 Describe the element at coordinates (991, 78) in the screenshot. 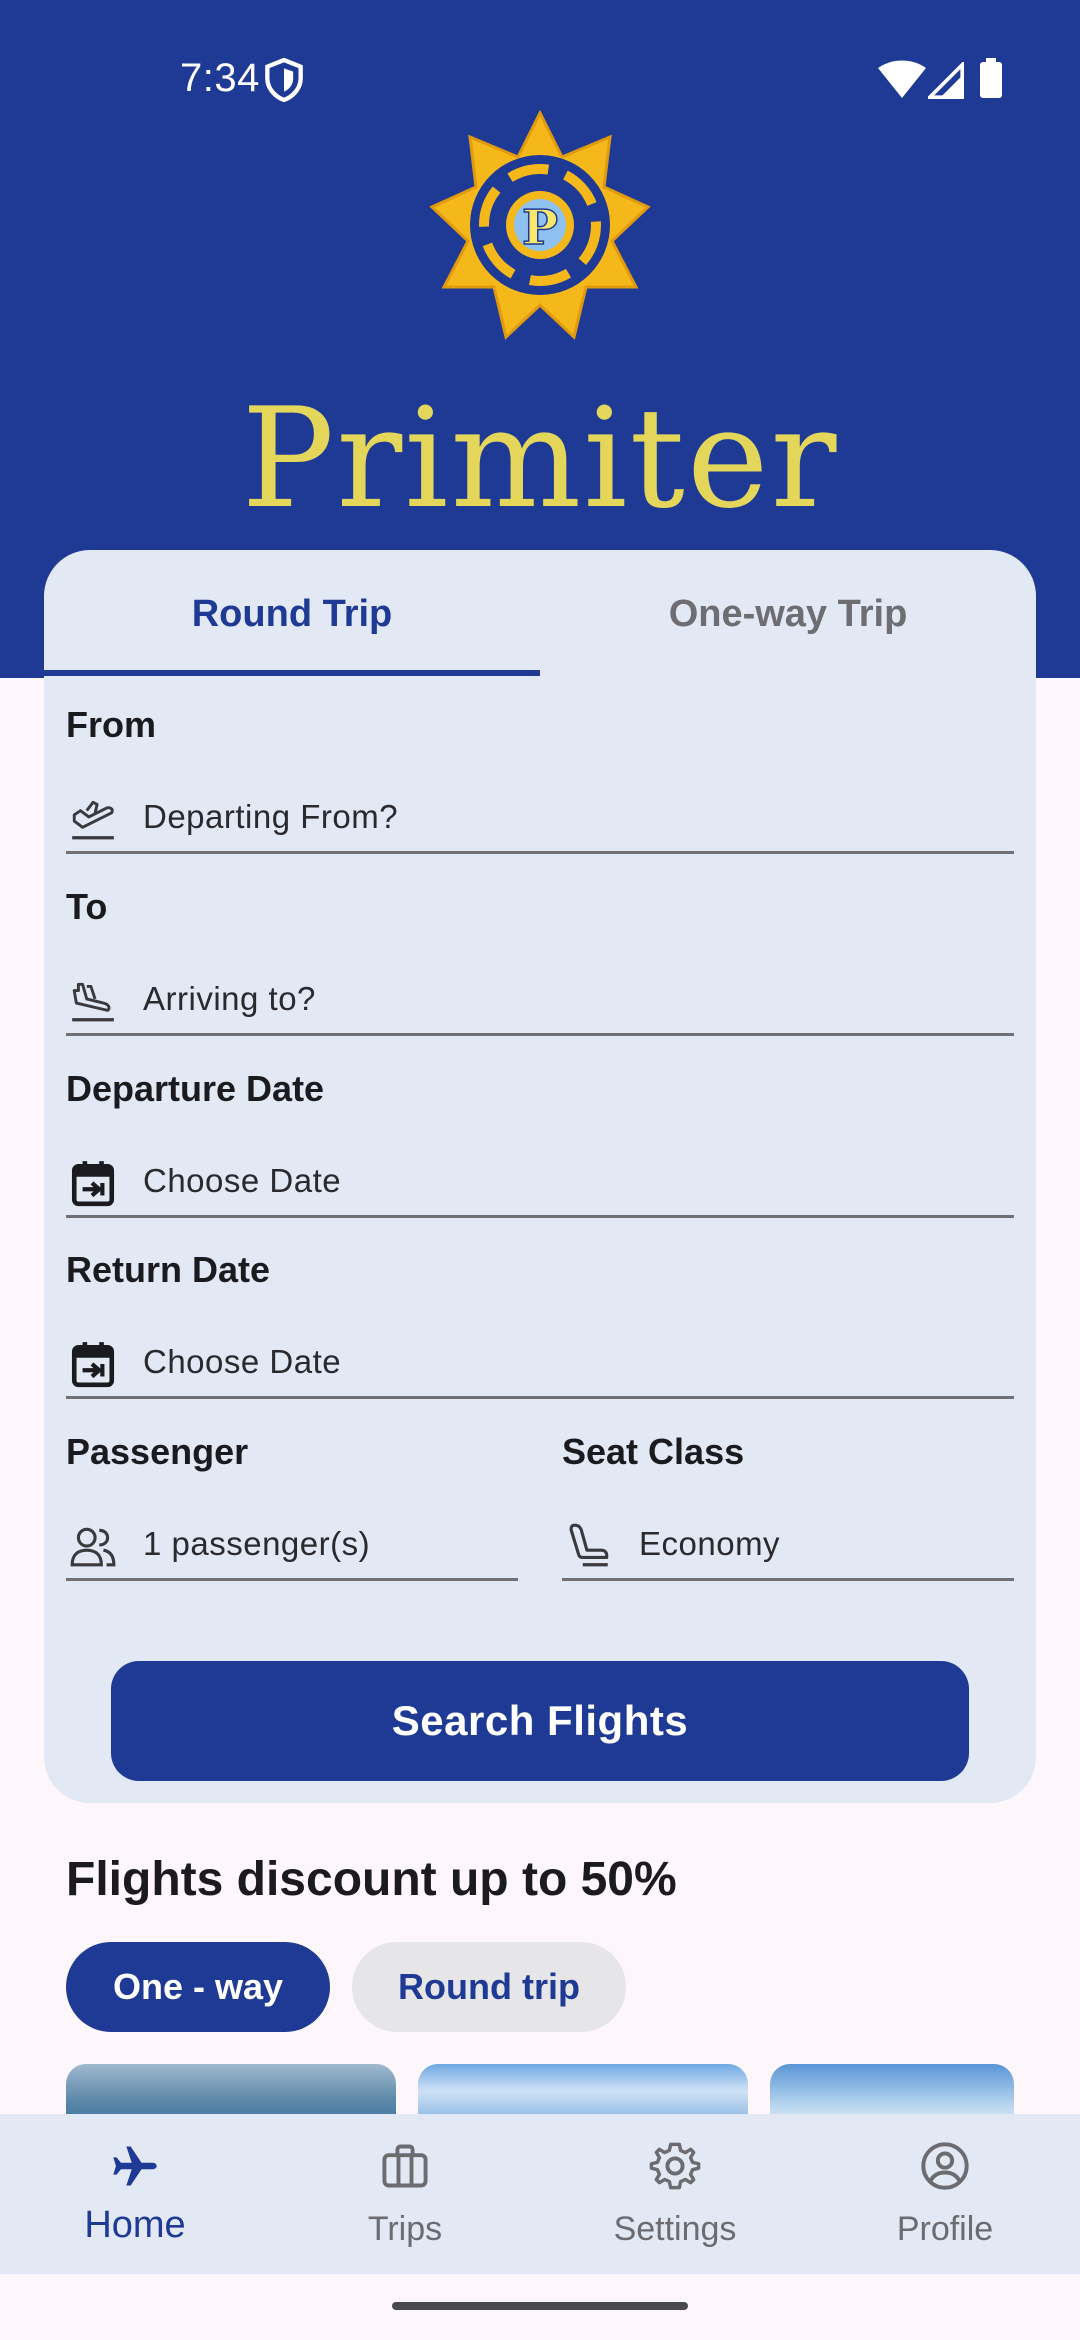

I see `battery-icon` at that location.